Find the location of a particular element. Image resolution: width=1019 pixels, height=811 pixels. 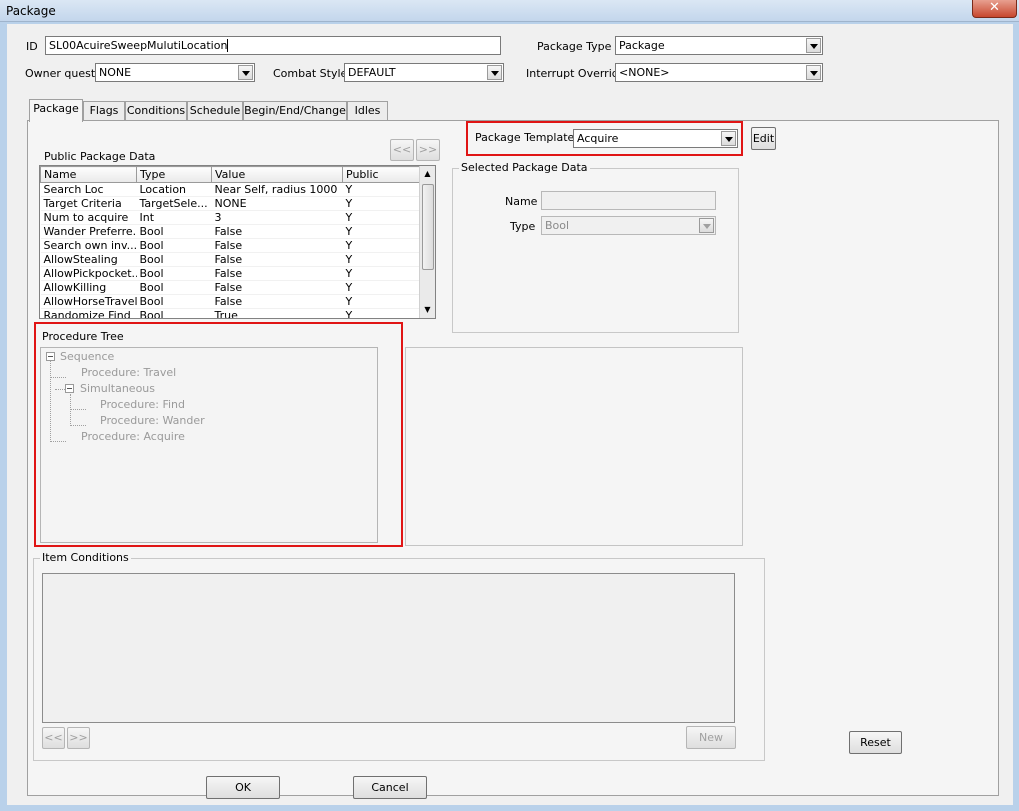

table-row: Search own inv... Bool False Y is located at coordinates (230, 245).